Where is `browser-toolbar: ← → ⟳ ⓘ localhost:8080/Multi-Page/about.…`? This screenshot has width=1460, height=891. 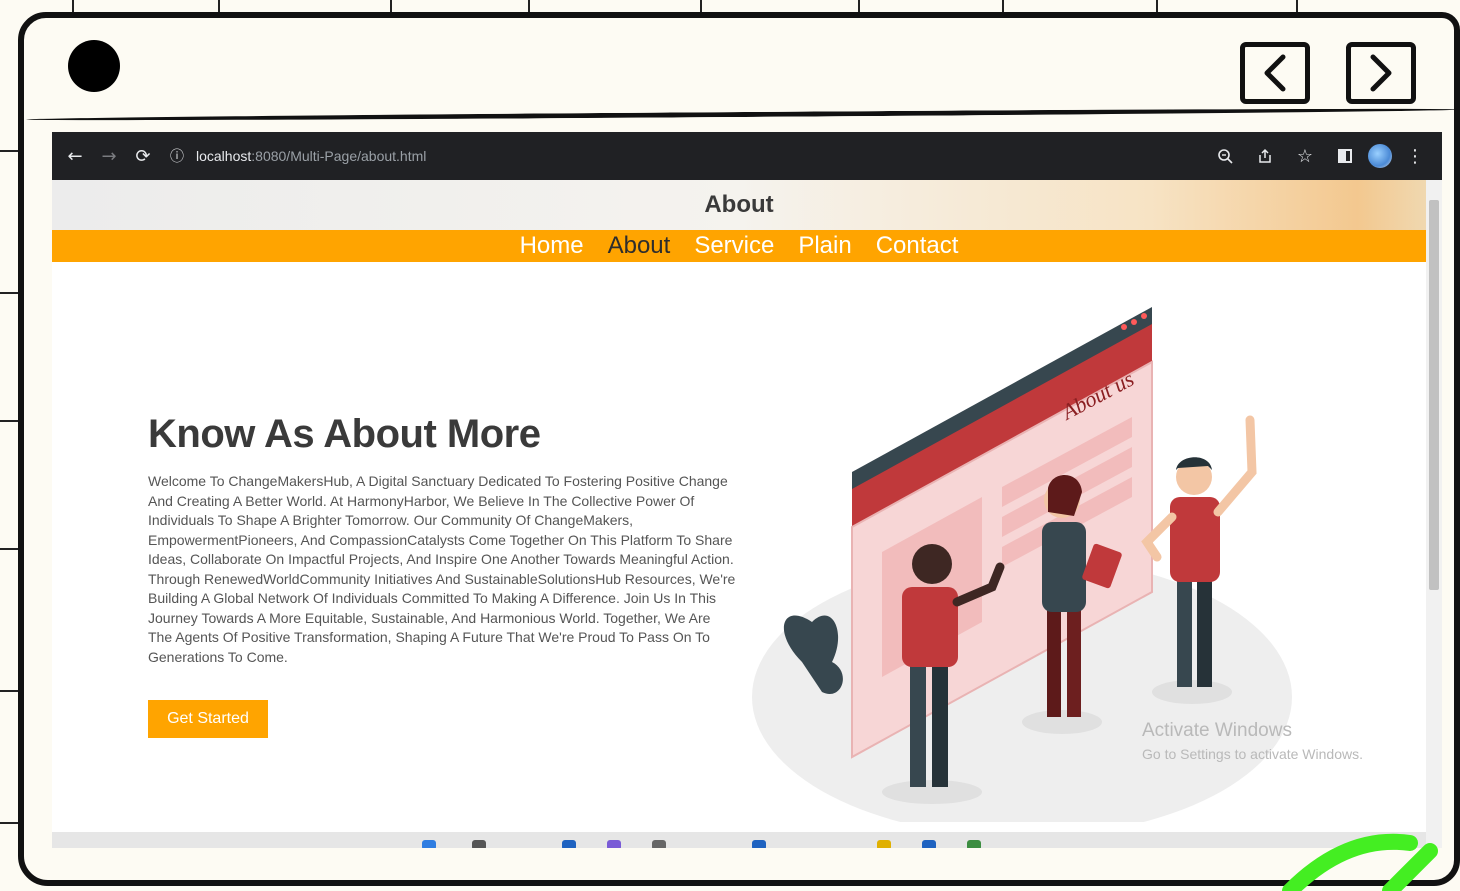
browser-toolbar: ← → ⟳ ⓘ localhost:8080/Multi-Page/about.… is located at coordinates (747, 156).